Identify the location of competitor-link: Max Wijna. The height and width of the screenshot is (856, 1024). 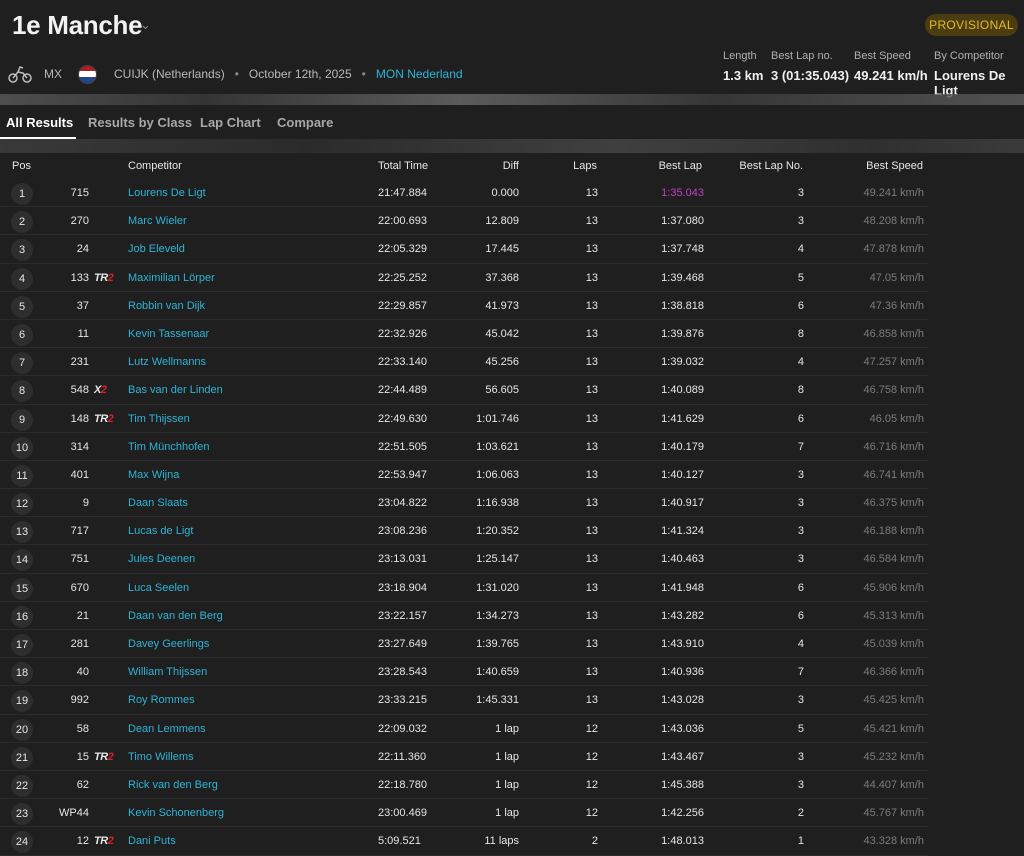
(153, 475).